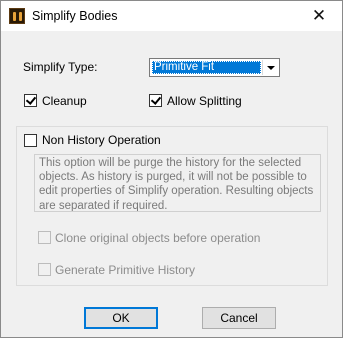 Image resolution: width=343 pixels, height=338 pixels. Describe the element at coordinates (171, 16) in the screenshot. I see `title-bar: Simplify Bodies ✕` at that location.